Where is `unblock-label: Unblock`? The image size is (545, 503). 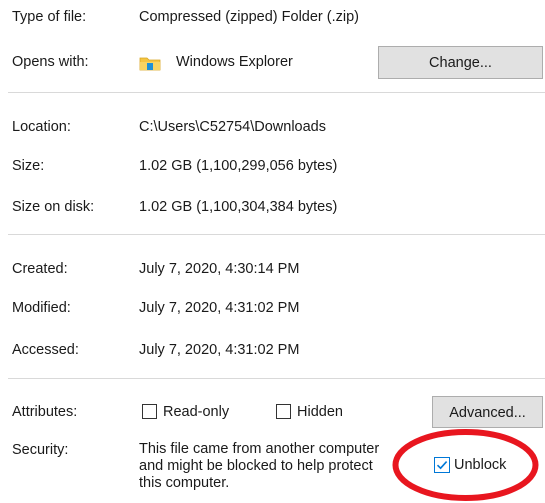 unblock-label: Unblock is located at coordinates (480, 465).